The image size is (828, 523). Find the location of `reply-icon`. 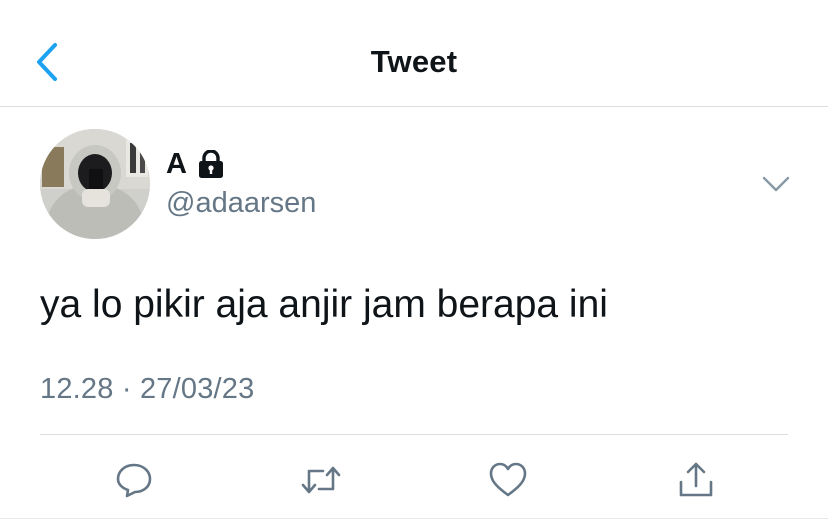

reply-icon is located at coordinates (134, 480).